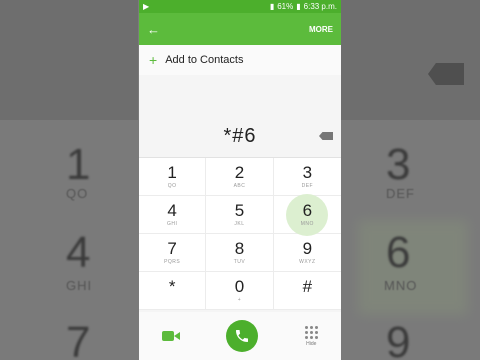 The height and width of the screenshot is (360, 480). What do you see at coordinates (307, 186) in the screenshot?
I see `key-letters: DEF` at bounding box center [307, 186].